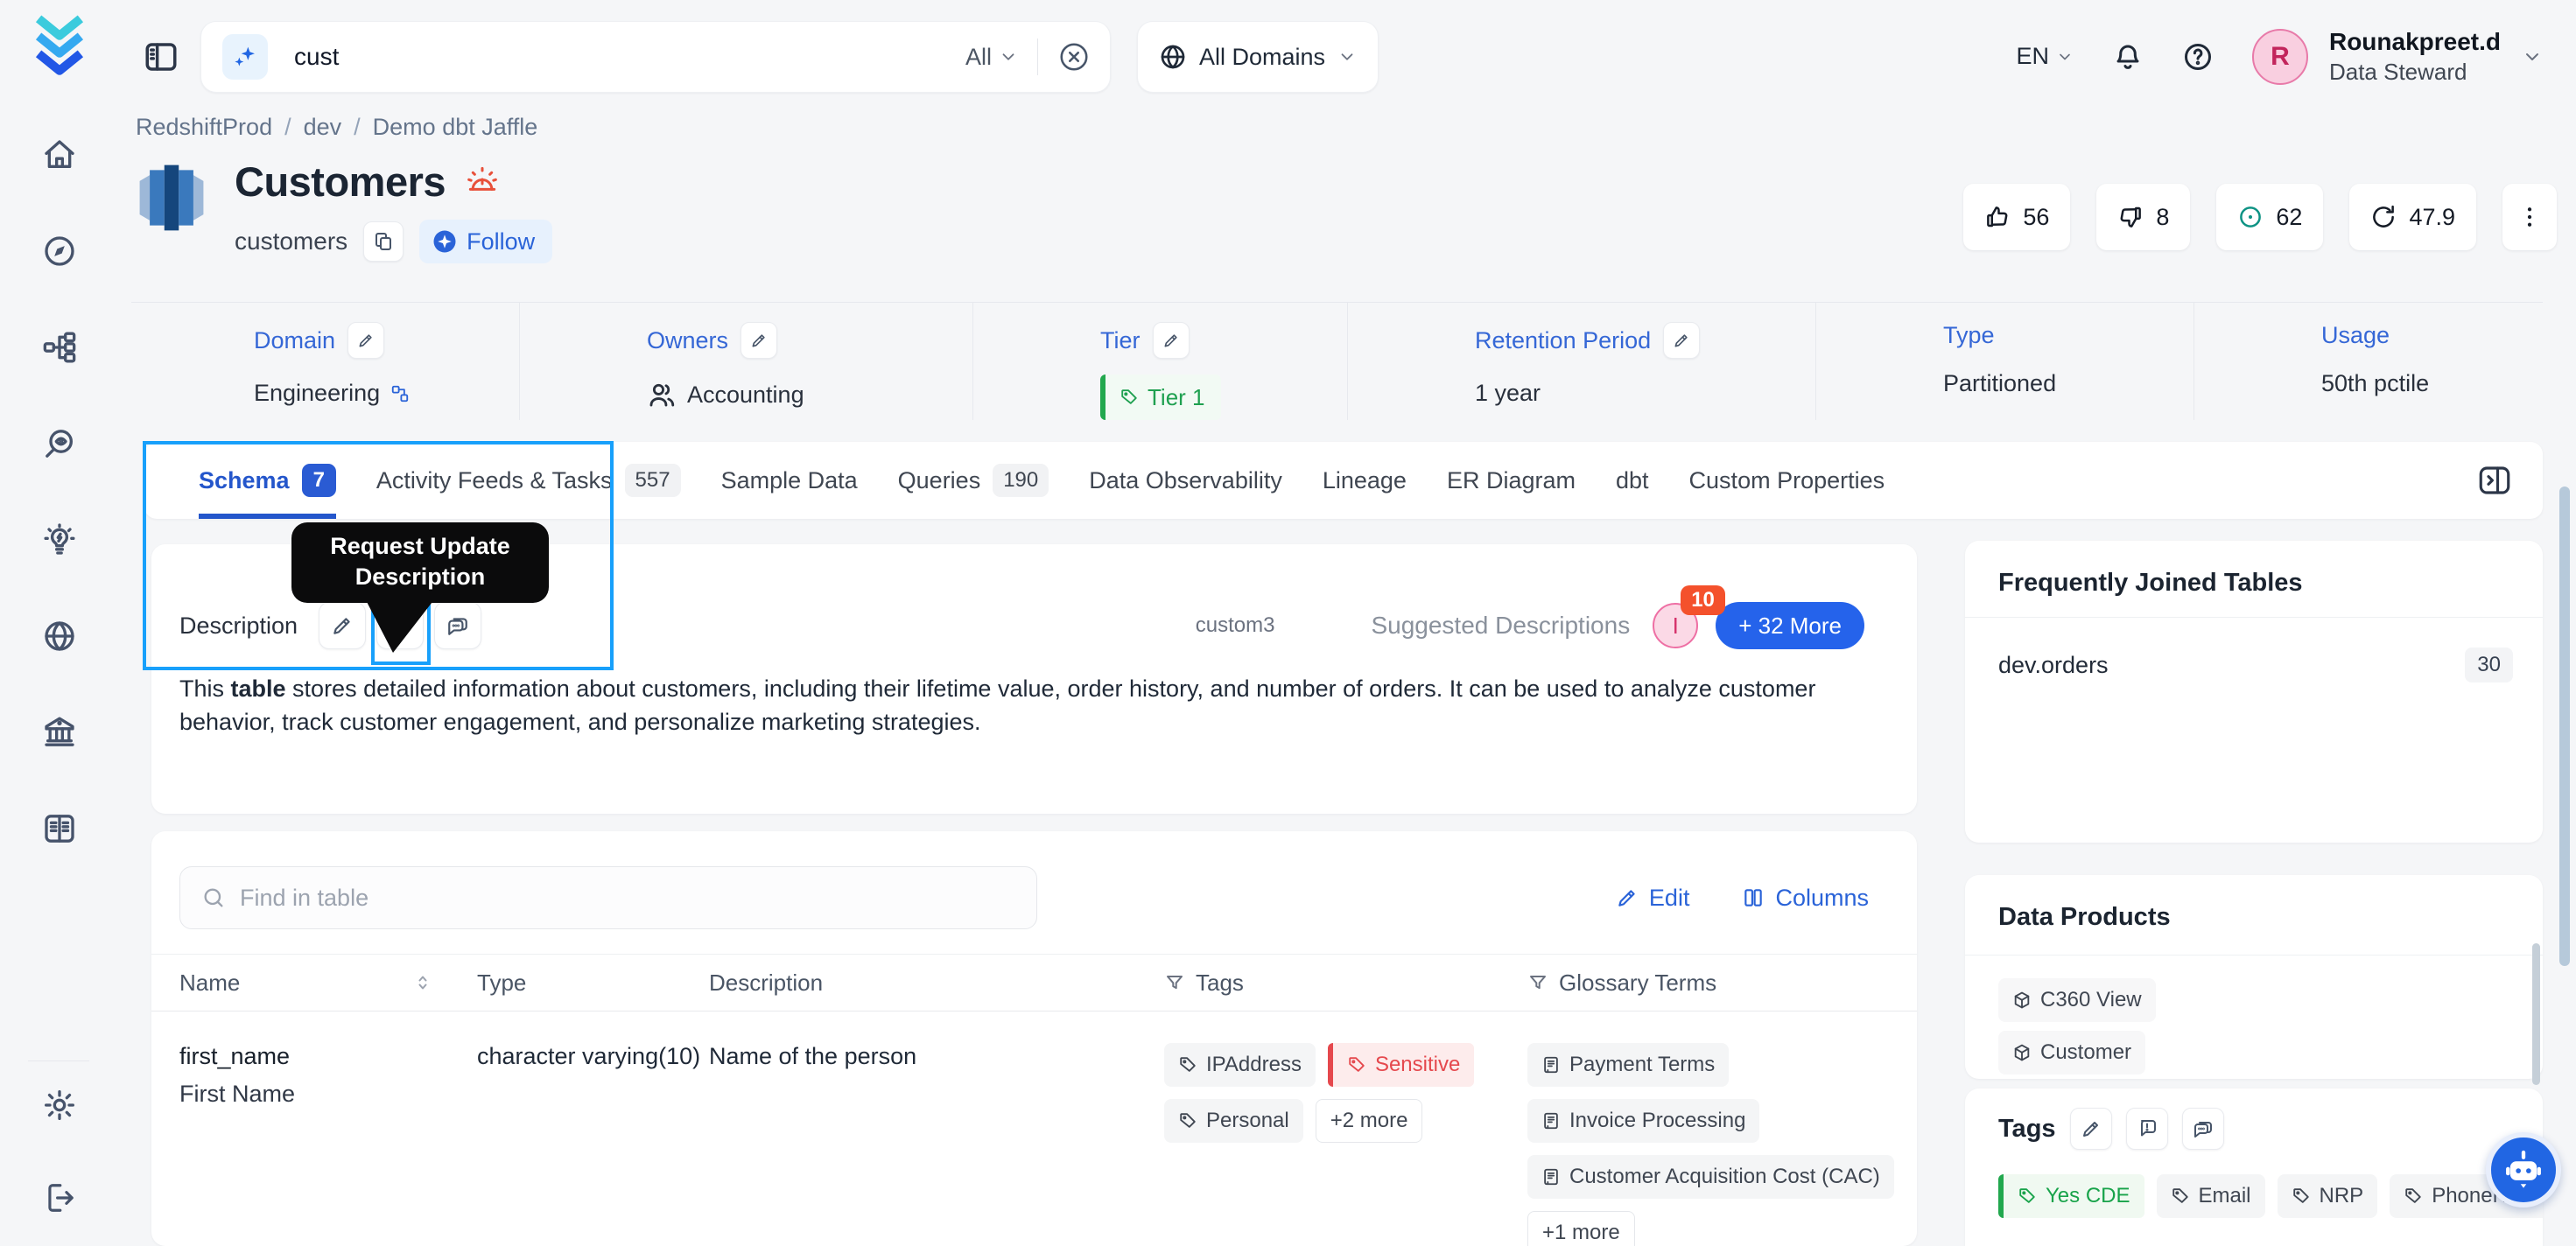 The image size is (2576, 1246). What do you see at coordinates (1186, 480) in the screenshot?
I see `tab-data-observability: Data Observability` at bounding box center [1186, 480].